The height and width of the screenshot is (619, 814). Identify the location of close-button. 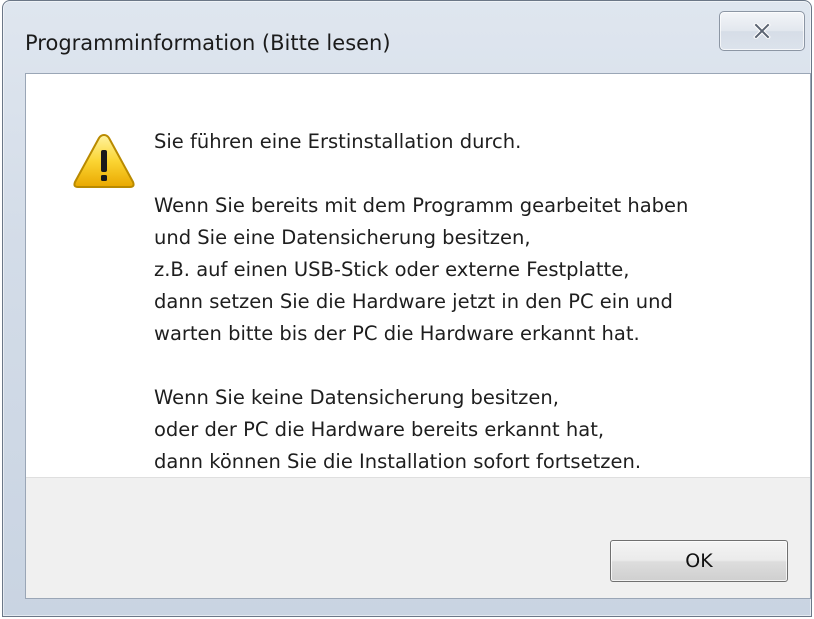
(762, 31).